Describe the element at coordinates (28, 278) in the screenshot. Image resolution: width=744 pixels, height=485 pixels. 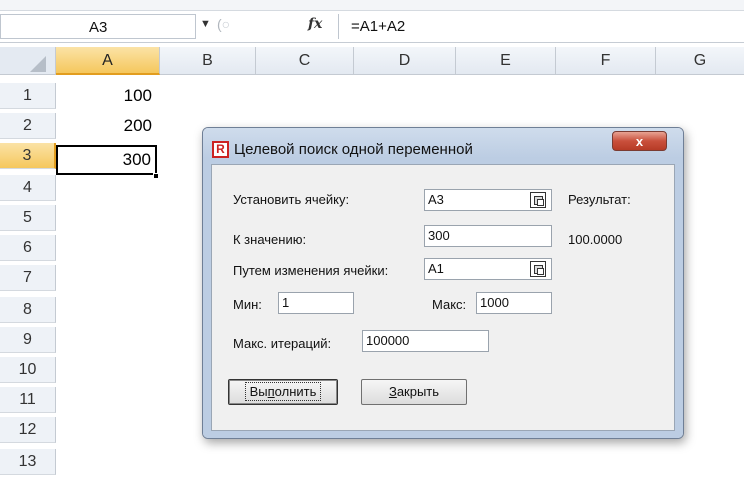
I see `row-header-7: 7` at that location.